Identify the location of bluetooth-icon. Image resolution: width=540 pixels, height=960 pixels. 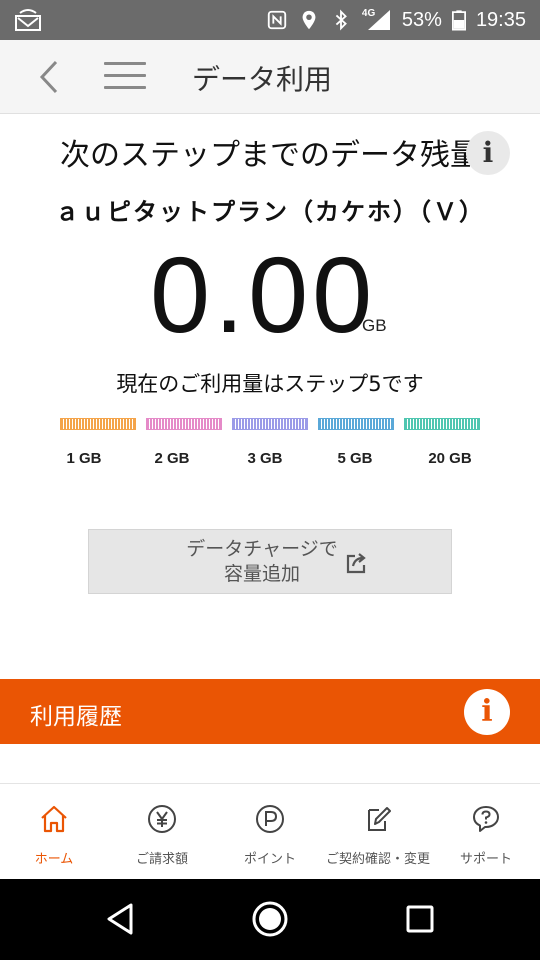
(341, 20).